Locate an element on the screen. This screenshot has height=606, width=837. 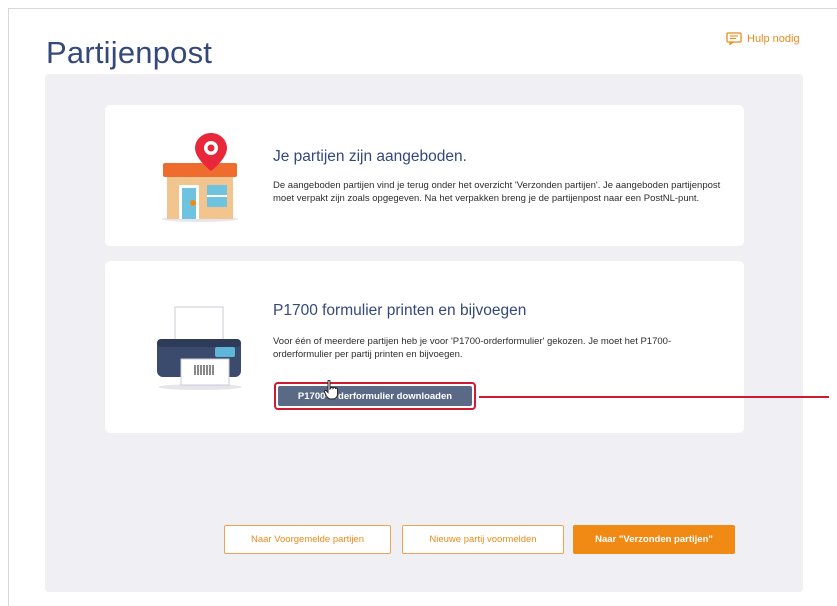
new-batch-button: Nieuwe partij voormelden is located at coordinates (483, 539).